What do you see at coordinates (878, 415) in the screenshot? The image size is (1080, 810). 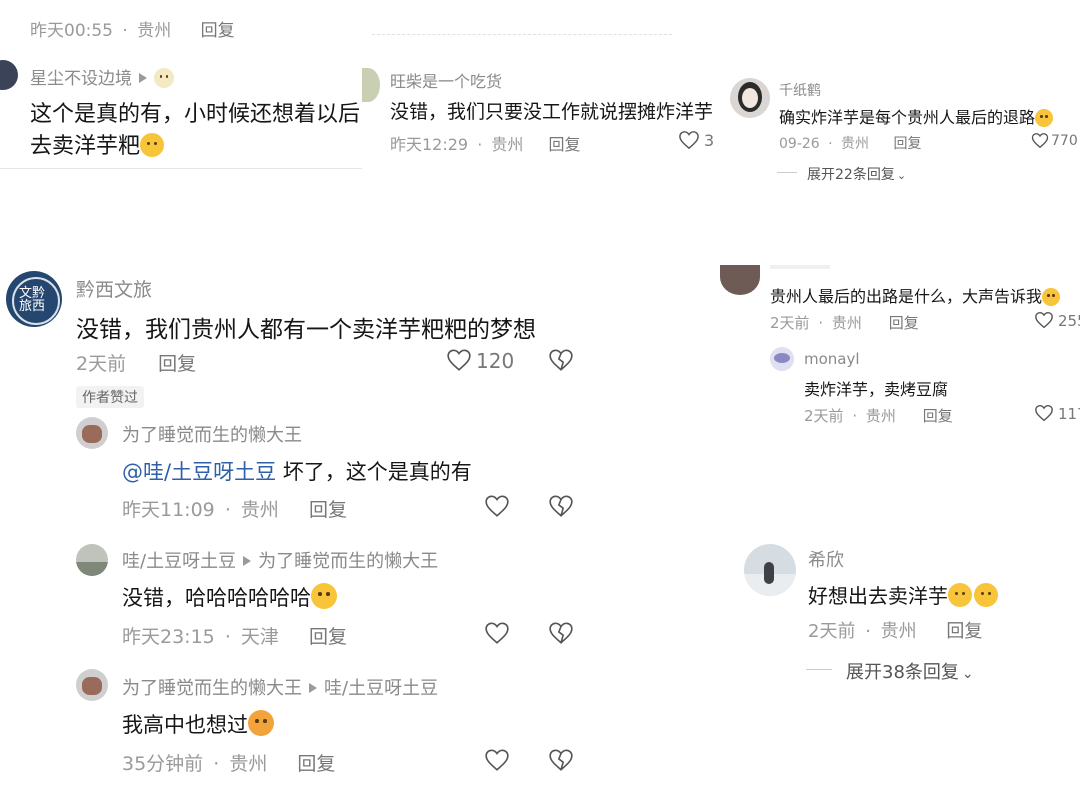 I see `reply-meta: 2天前 · 贵州 回复` at bounding box center [878, 415].